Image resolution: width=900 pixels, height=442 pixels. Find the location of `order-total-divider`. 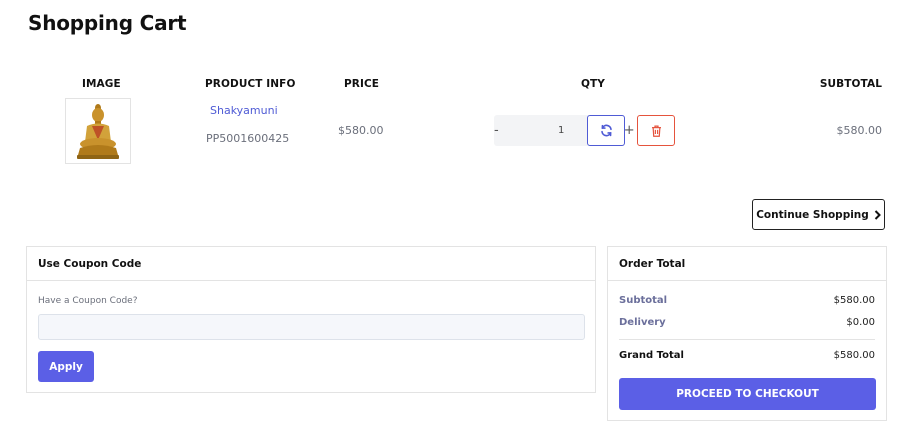

order-total-divider is located at coordinates (747, 339).